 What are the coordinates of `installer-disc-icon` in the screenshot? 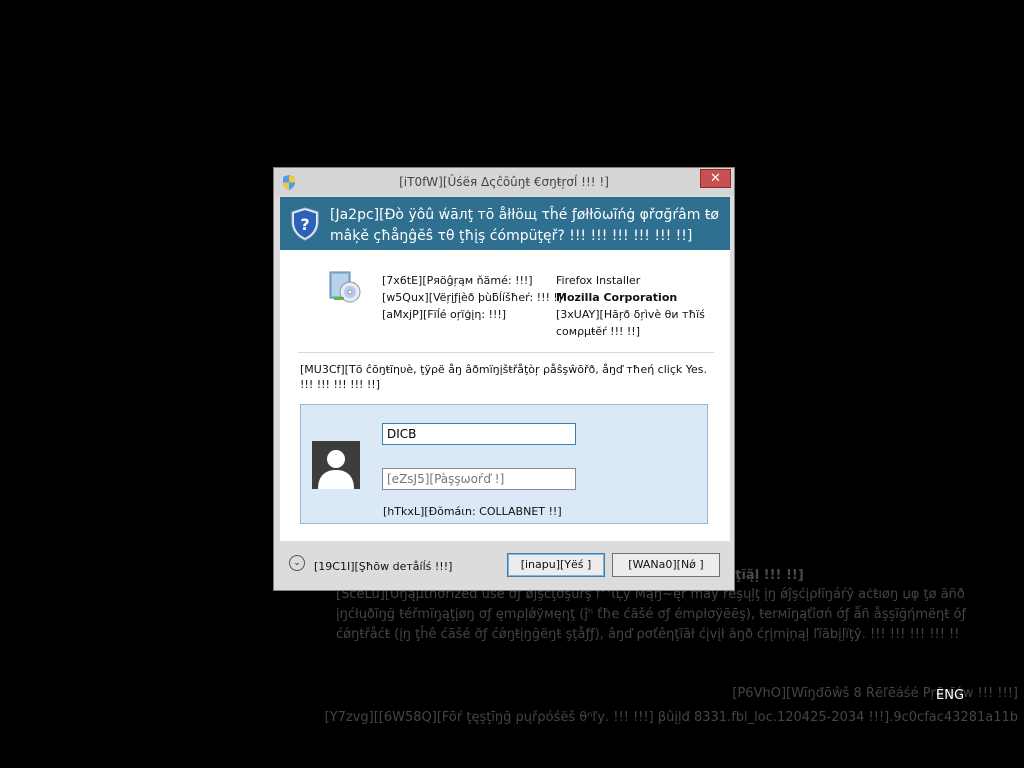 It's located at (345, 287).